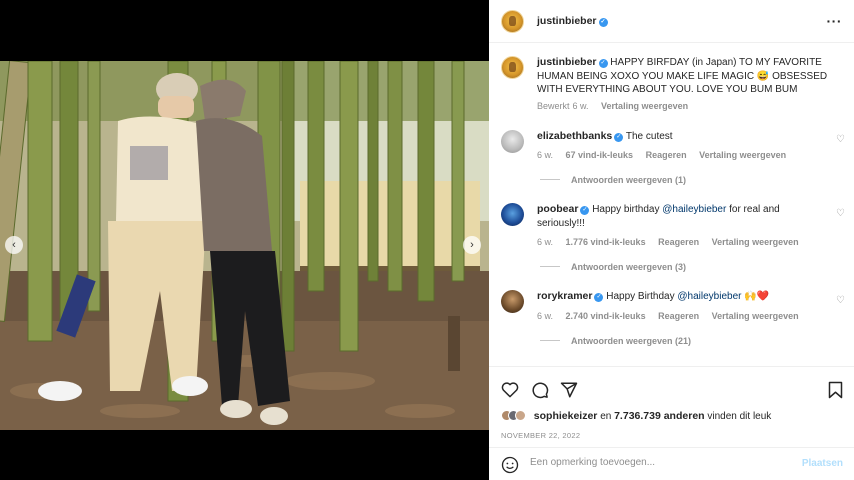 The image size is (854, 480). Describe the element at coordinates (540, 390) in the screenshot. I see `comment-icon` at that location.